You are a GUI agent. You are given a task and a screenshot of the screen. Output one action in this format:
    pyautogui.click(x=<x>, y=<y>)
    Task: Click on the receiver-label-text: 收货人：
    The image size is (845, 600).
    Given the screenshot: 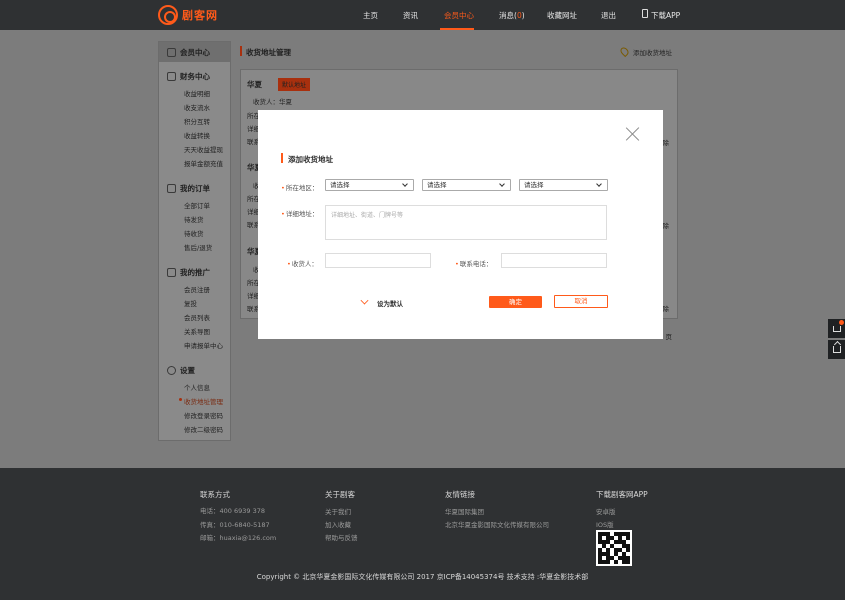 What is the action you would take?
    pyautogui.click(x=304, y=264)
    